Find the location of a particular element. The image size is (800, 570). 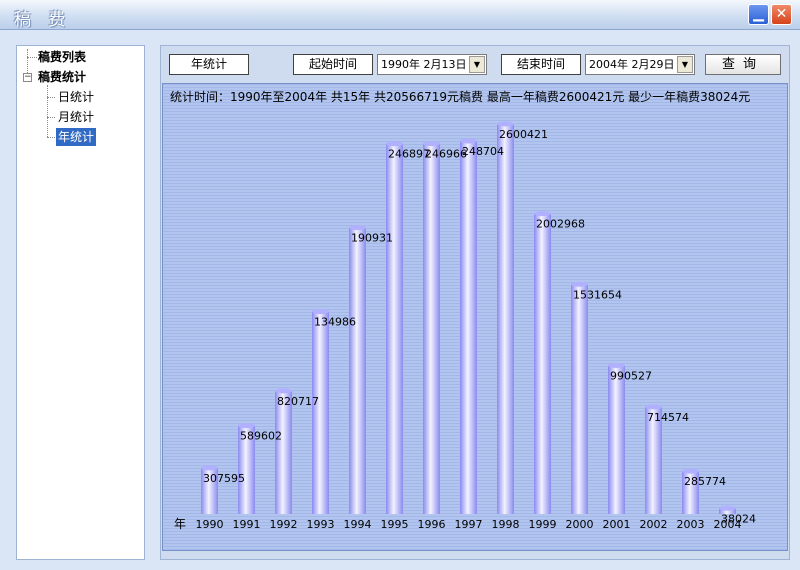

x-tick-1999: 1999 is located at coordinates (543, 524).